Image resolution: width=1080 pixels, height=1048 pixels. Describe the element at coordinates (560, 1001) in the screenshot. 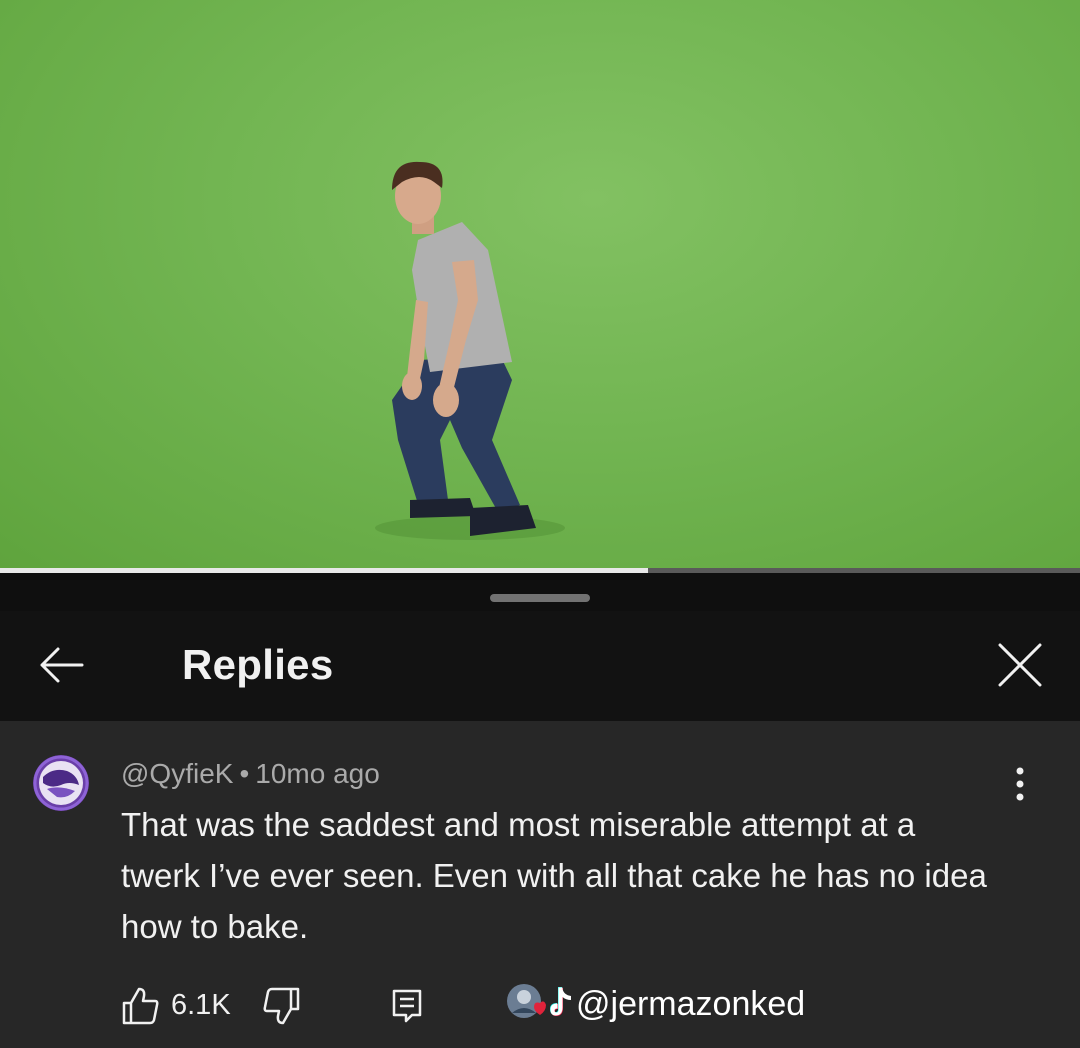

I see `tiktok-icon` at that location.